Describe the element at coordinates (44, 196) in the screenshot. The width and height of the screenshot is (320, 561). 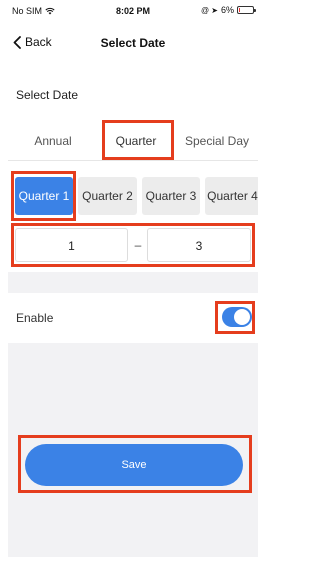
I see `quarter-1-button: Quarter 1` at that location.